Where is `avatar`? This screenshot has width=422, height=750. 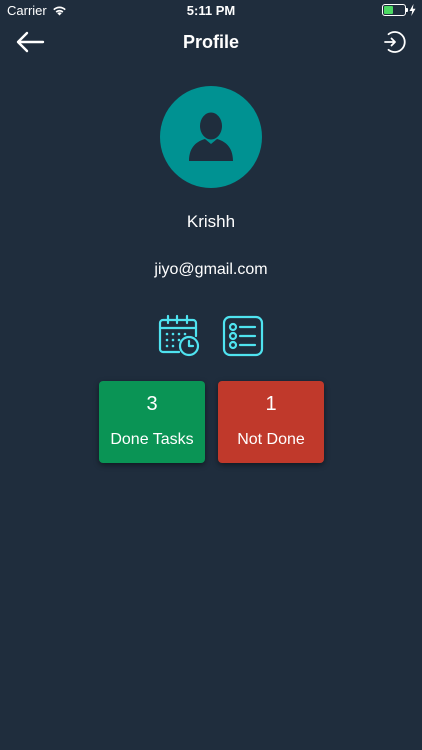
avatar is located at coordinates (211, 137).